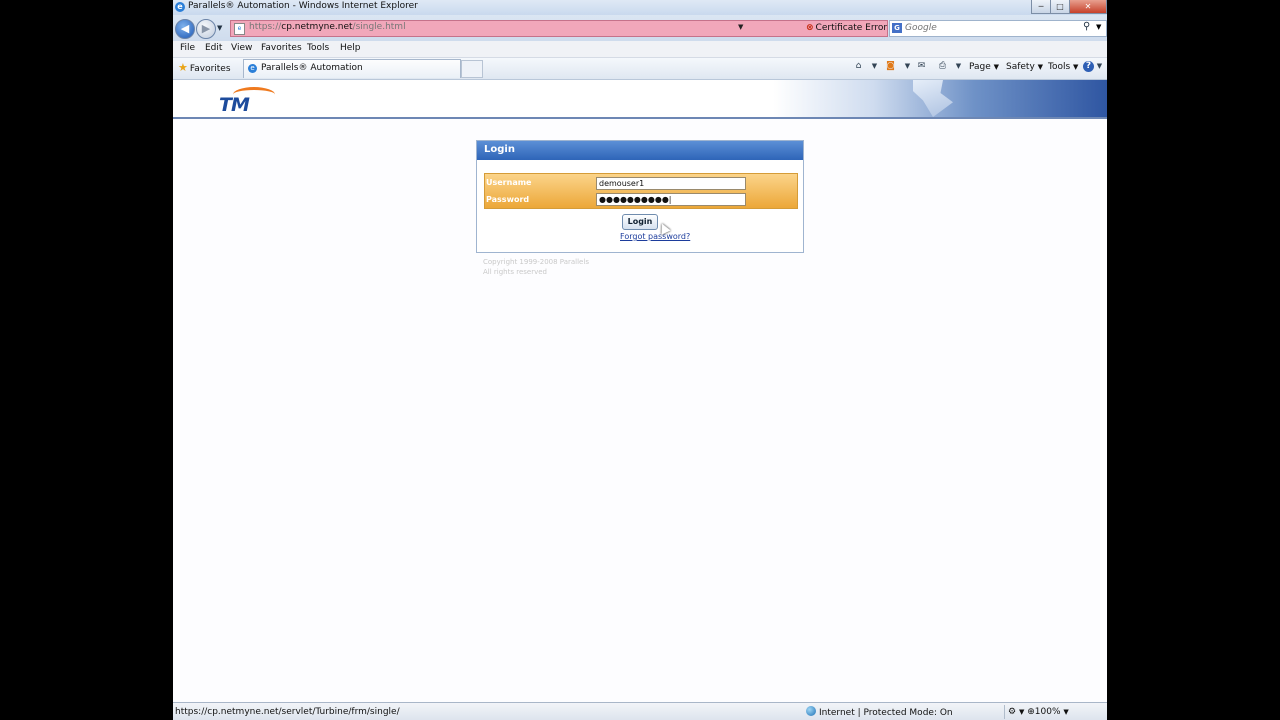 The height and width of the screenshot is (720, 1280). What do you see at coordinates (671, 199) in the screenshot?
I see `password-field: ●●●●●●●●●●|` at bounding box center [671, 199].